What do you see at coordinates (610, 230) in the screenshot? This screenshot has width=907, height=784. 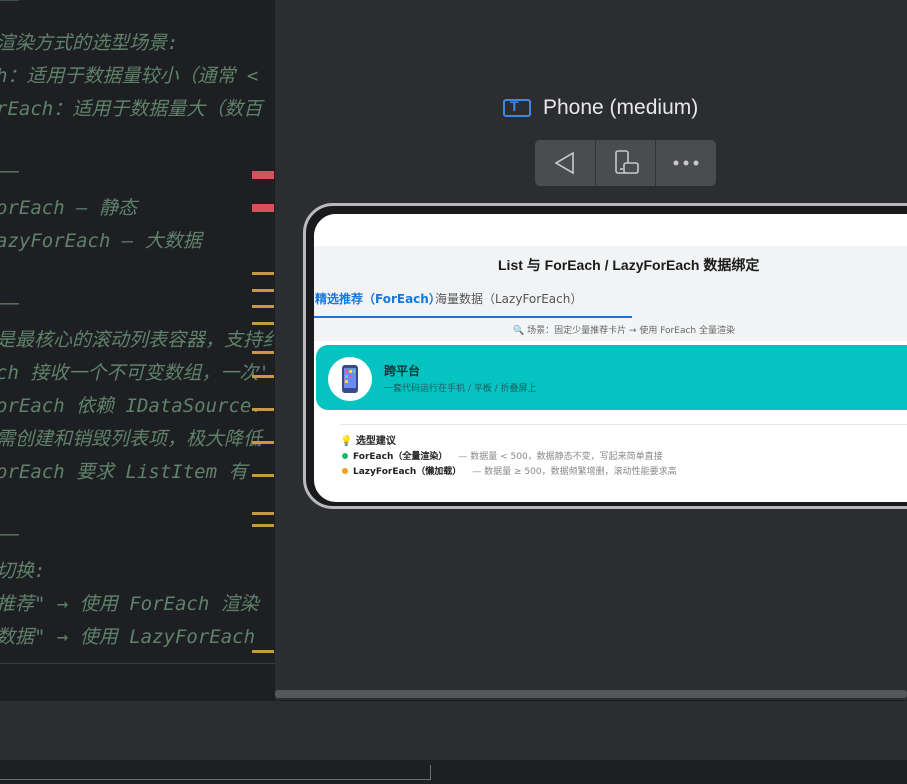 I see `status-area` at bounding box center [610, 230].